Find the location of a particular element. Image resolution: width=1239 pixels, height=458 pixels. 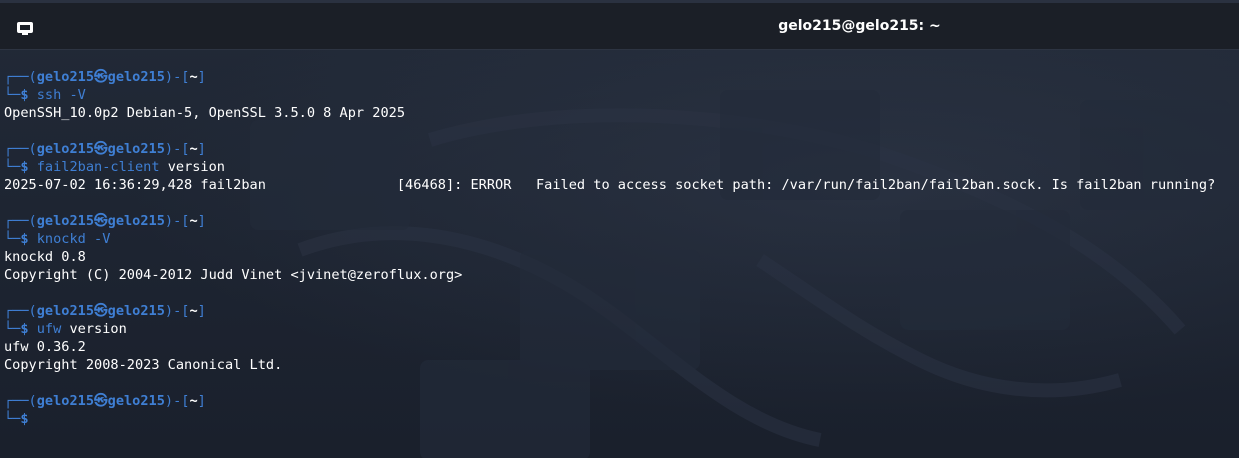

command-output: knockd 0.8 is located at coordinates (45, 257).